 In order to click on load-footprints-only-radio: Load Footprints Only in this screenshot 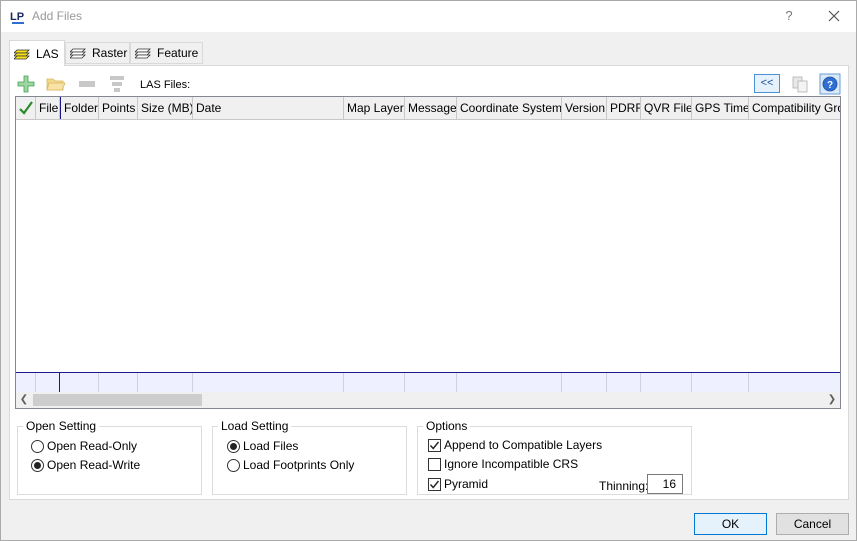, I will do `click(290, 465)`.